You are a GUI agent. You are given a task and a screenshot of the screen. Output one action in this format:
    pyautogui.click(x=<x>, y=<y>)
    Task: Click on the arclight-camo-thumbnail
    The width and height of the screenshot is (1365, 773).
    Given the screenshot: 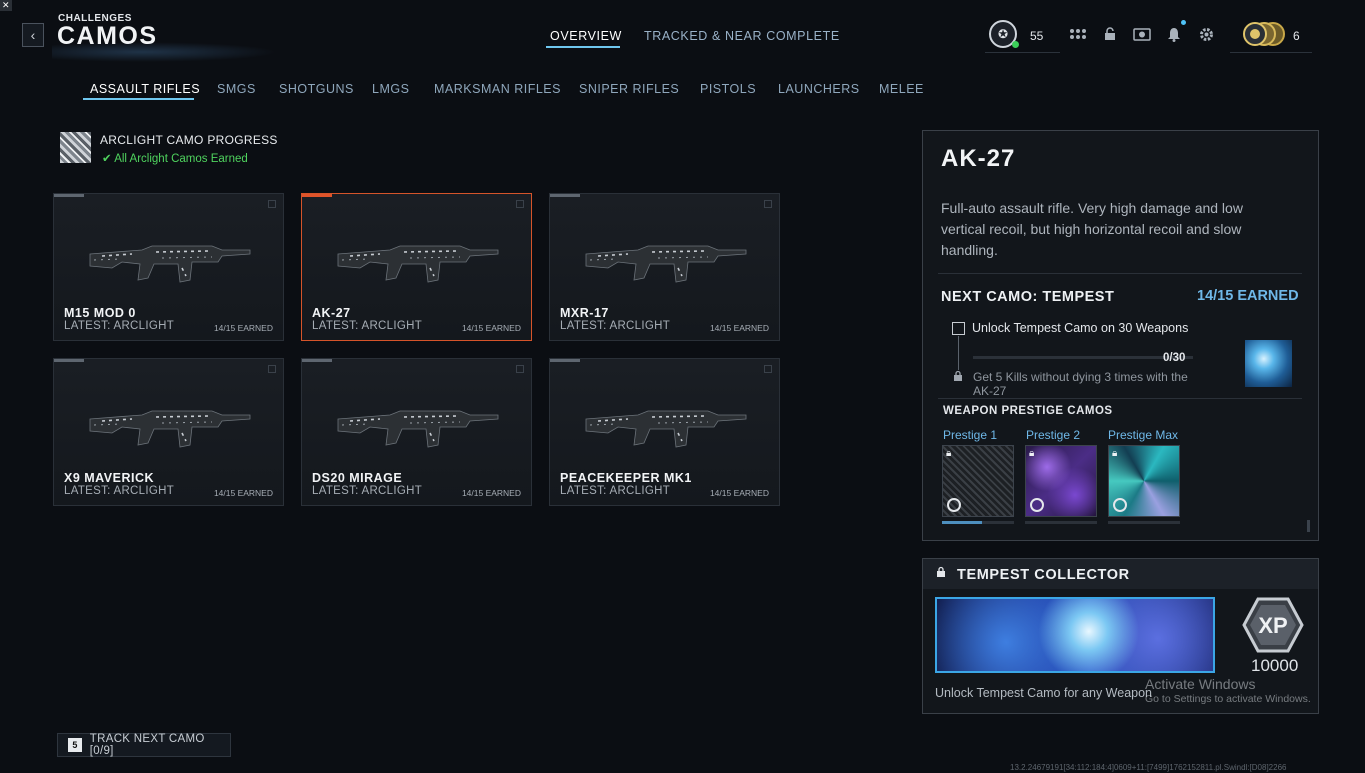 What is the action you would take?
    pyautogui.click(x=75, y=147)
    